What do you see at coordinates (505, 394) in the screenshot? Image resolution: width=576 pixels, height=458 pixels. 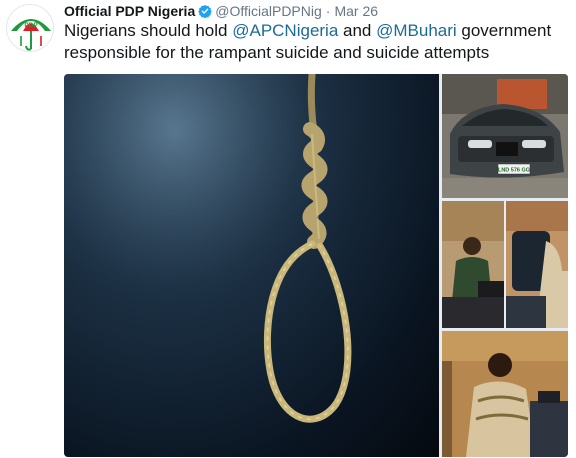 I see `photo-woman-office` at bounding box center [505, 394].